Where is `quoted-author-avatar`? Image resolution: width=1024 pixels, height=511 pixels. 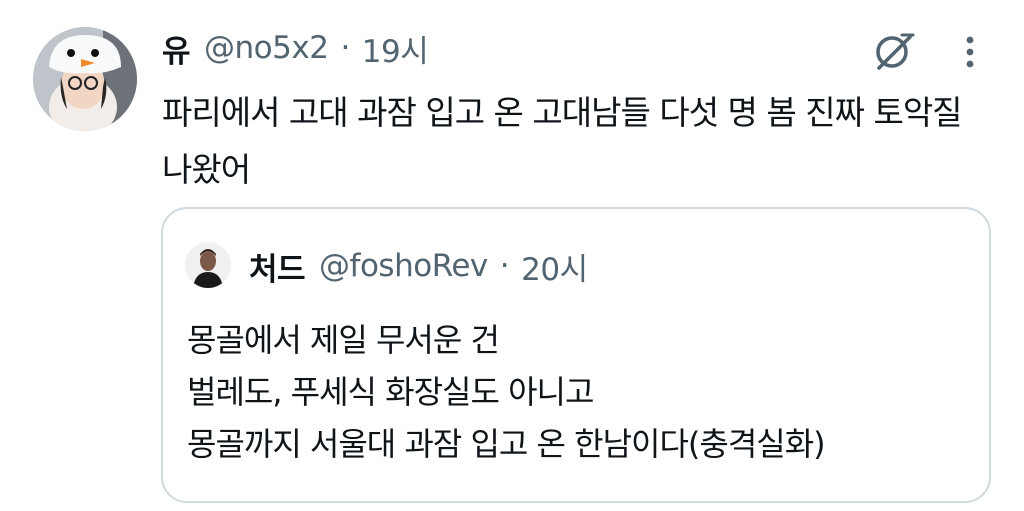 quoted-author-avatar is located at coordinates (208, 265).